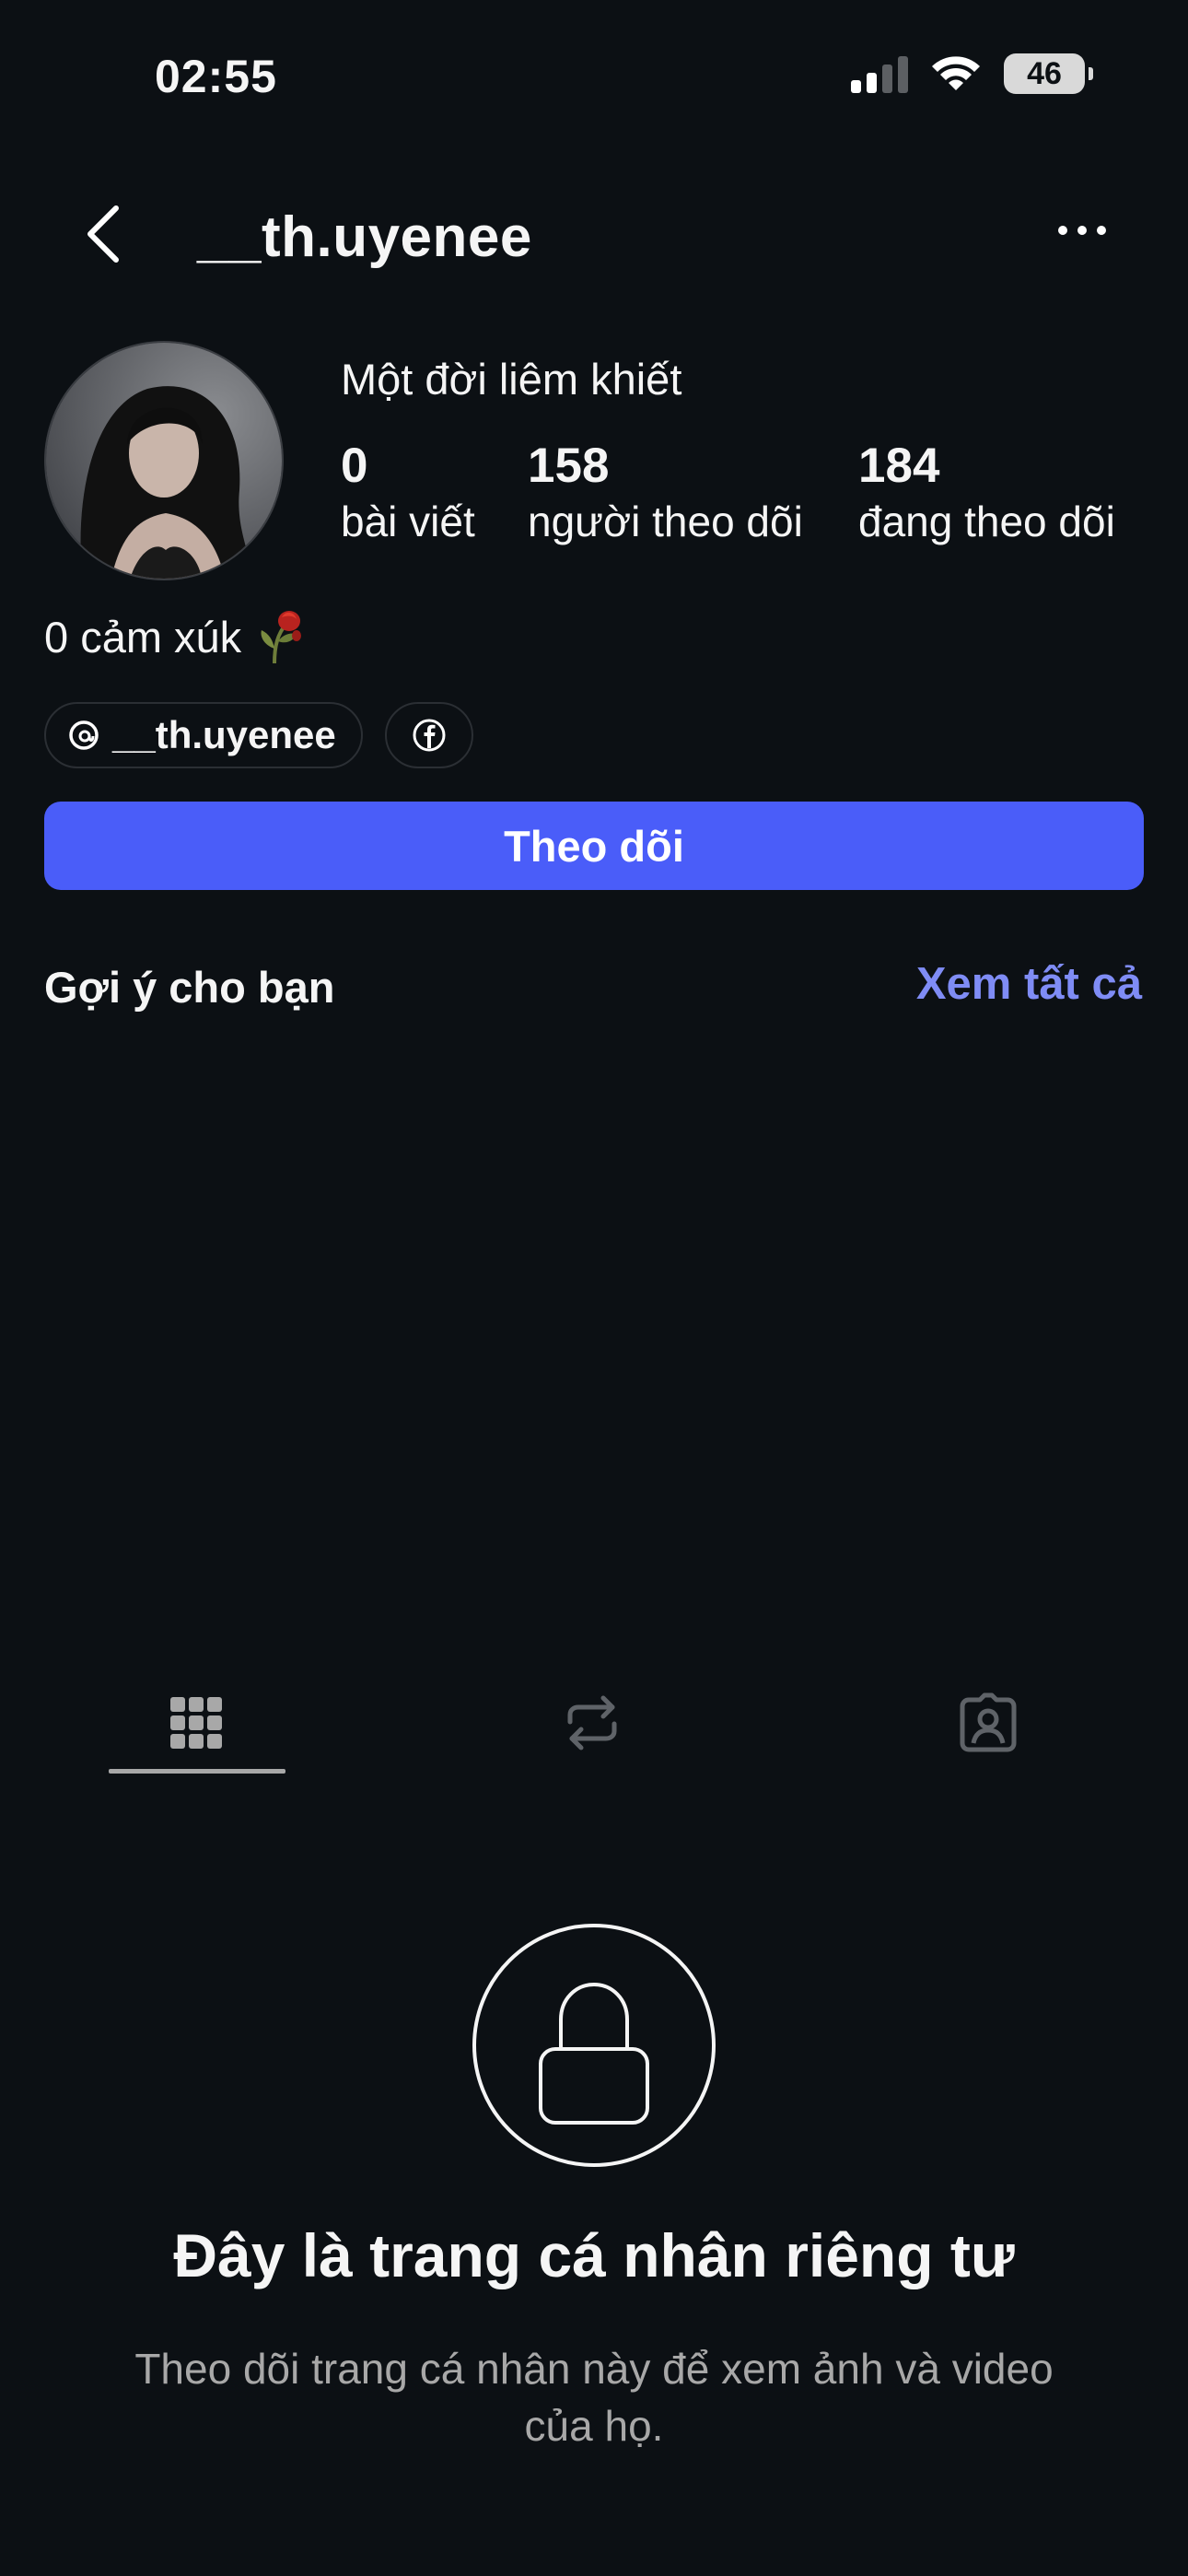 This screenshot has height=2576, width=1188. What do you see at coordinates (408, 521) in the screenshot?
I see `posts-label: bài viết` at bounding box center [408, 521].